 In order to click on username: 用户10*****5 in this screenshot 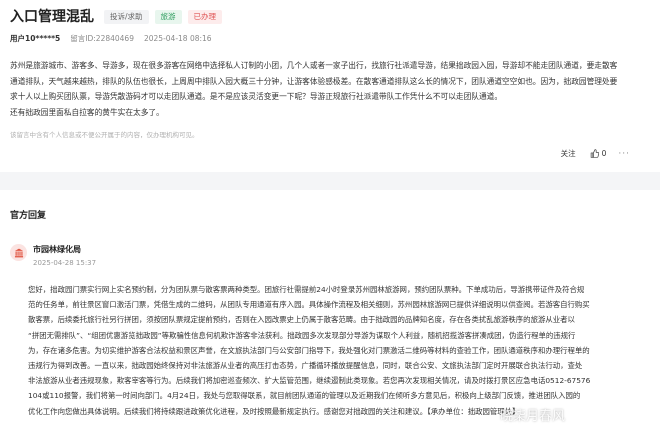, I will do `click(35, 38)`.